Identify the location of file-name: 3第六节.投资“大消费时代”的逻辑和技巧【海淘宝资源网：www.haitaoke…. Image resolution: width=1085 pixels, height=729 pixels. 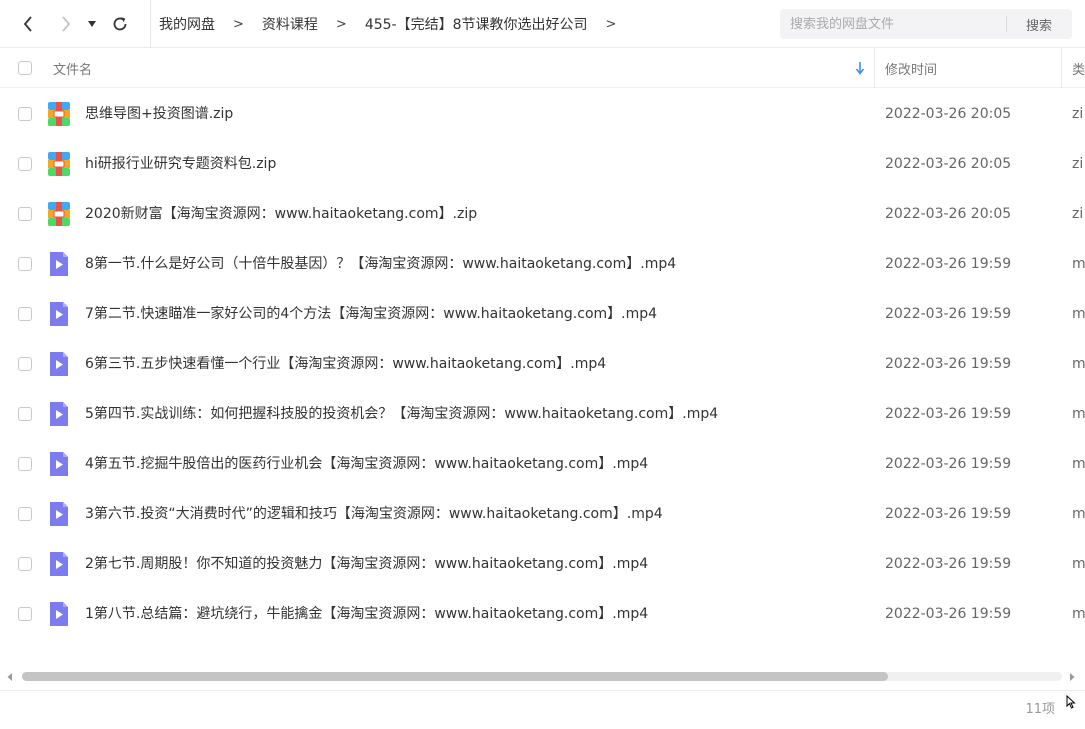
(374, 514).